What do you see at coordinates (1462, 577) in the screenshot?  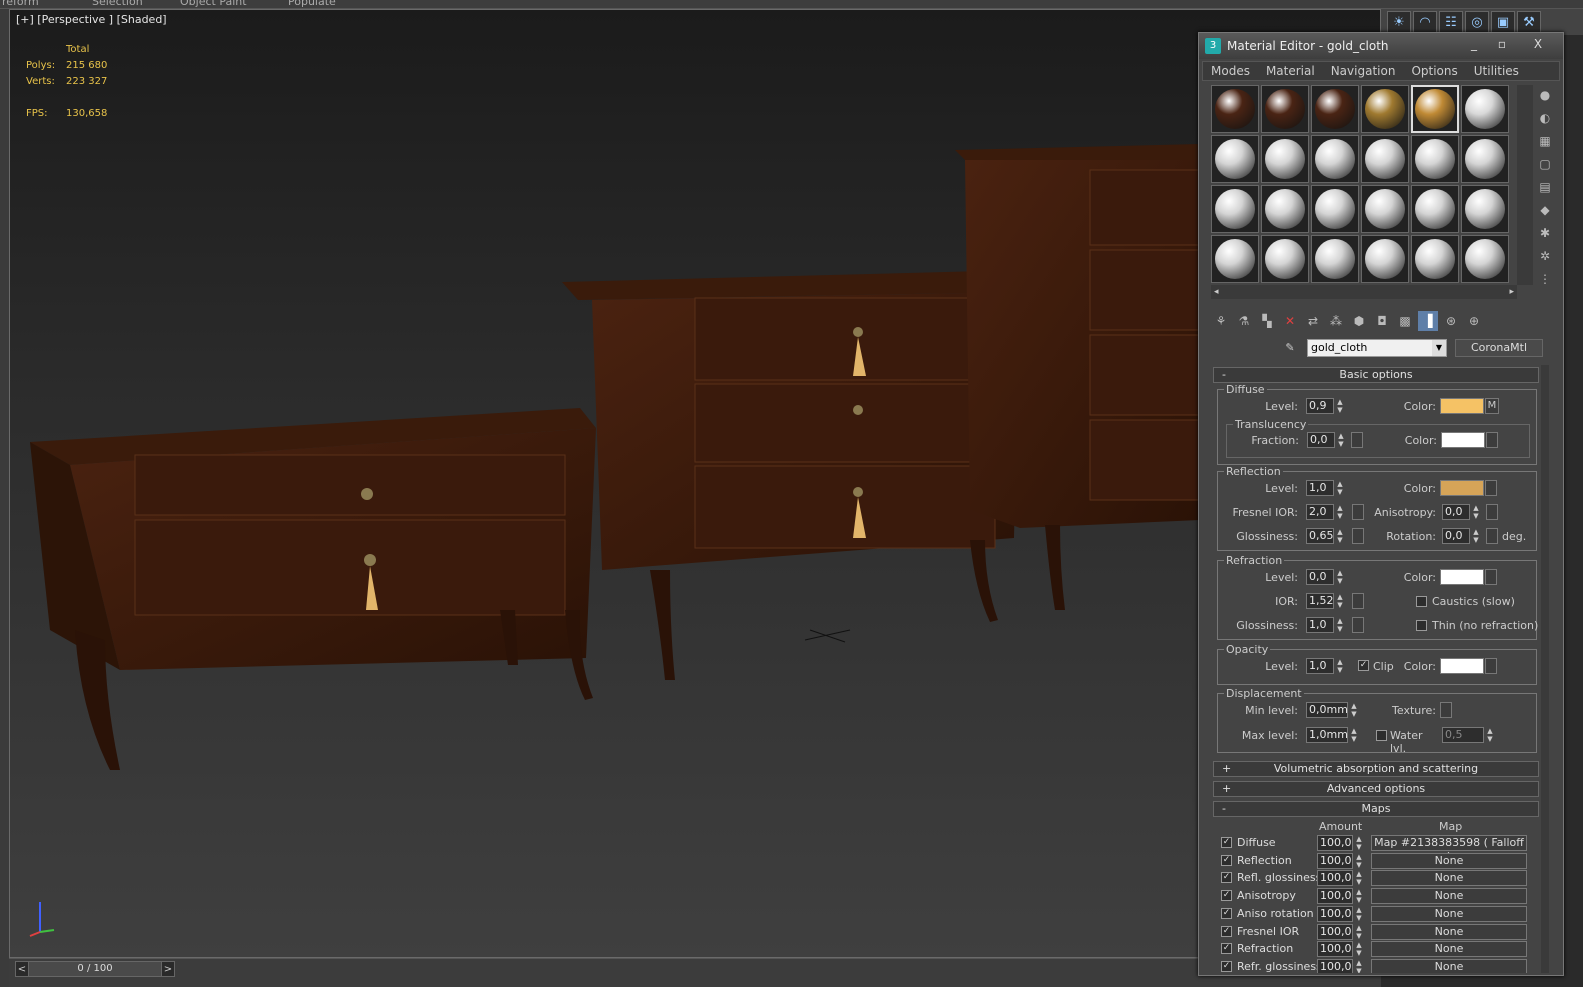 I see `refraction-color-swatch` at bounding box center [1462, 577].